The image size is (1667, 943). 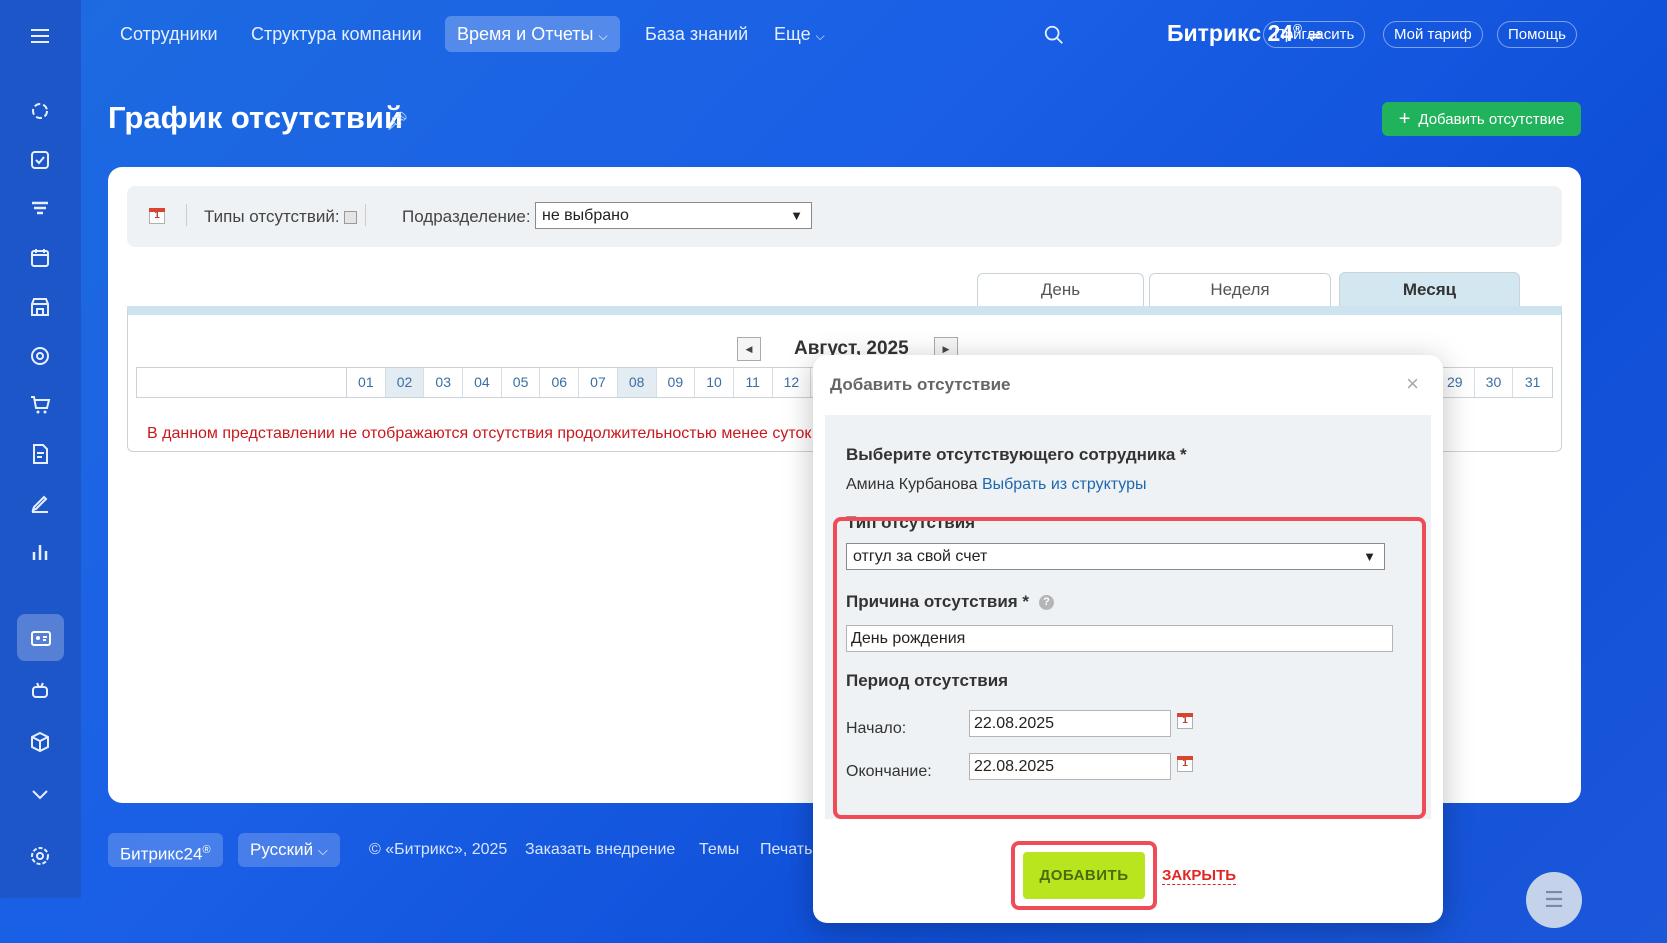 I want to click on select-from-structure-link: Выбрать из структуры, so click(x=1064, y=484).